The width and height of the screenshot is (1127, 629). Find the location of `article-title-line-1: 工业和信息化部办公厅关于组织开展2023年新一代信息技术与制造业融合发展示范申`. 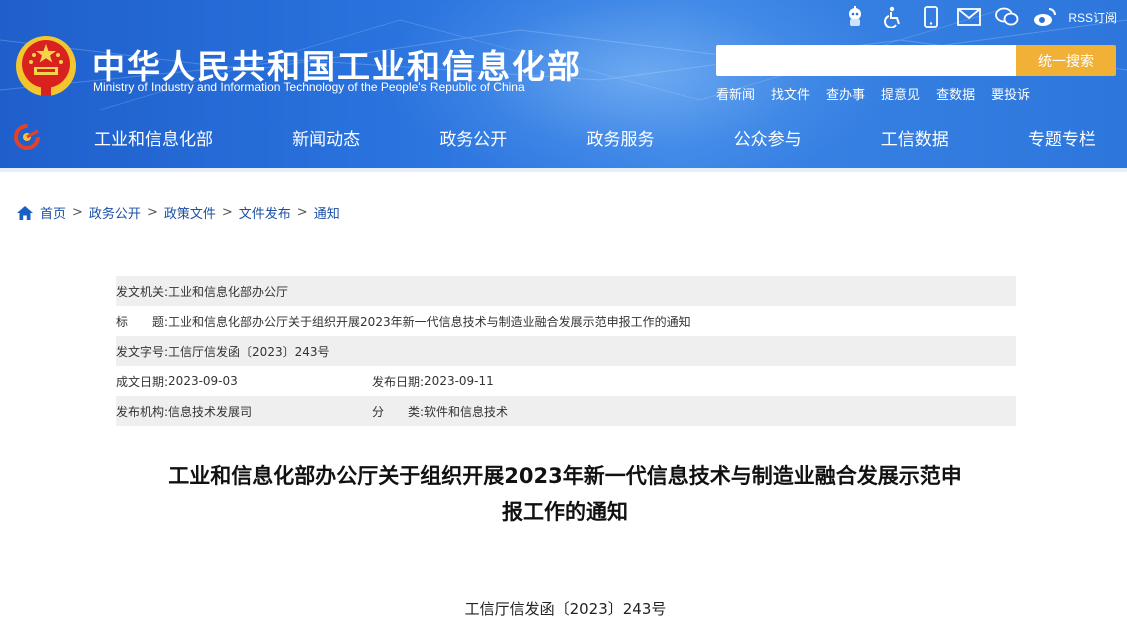

article-title-line-1: 工业和信息化部办公厅关于组织开展2023年新一代信息技术与制造业融合发展示范申 is located at coordinates (565, 476).